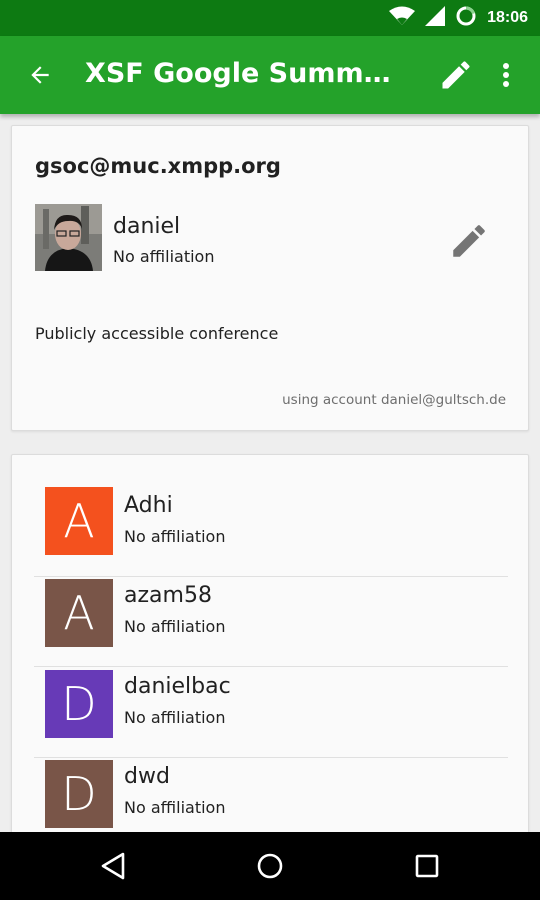  Describe the element at coordinates (147, 226) in the screenshot. I see `own-nickname: daniel` at that location.